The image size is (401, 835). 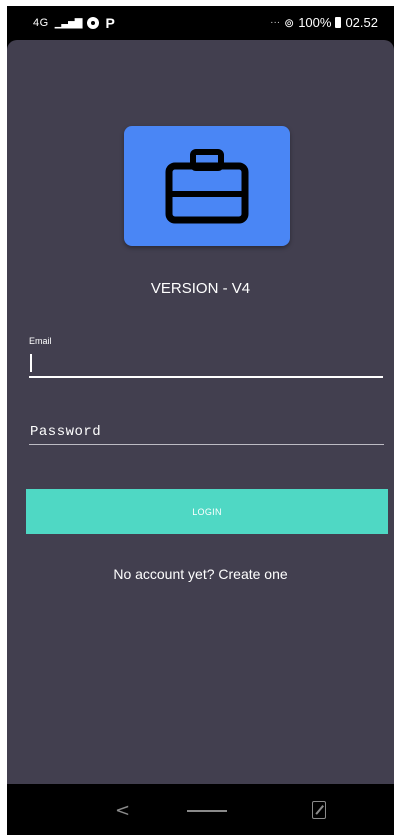 What do you see at coordinates (200, 574) in the screenshot?
I see `create-account-link: No account yet? Create one` at bounding box center [200, 574].